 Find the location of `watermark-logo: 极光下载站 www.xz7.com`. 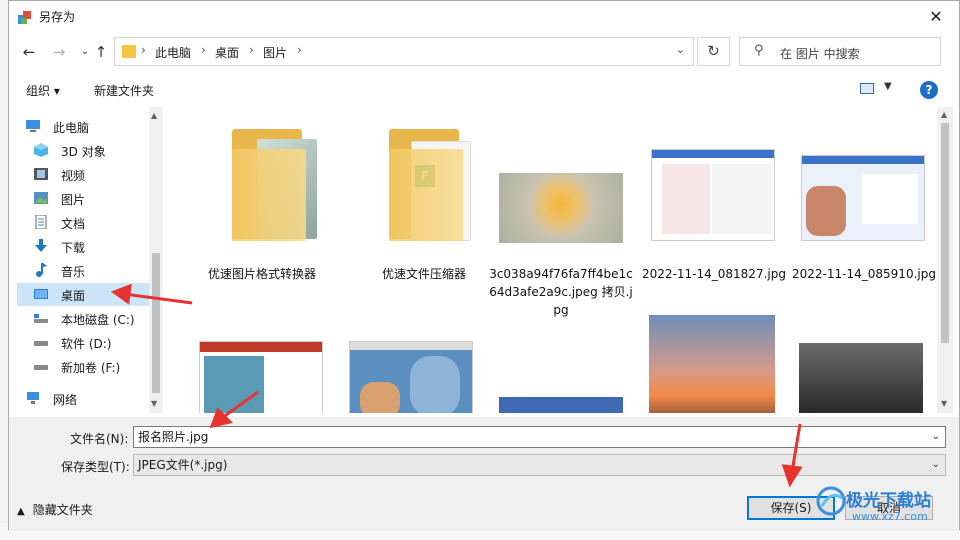

watermark-logo: 极光下载站 www.xz7.com is located at coordinates (886, 507).